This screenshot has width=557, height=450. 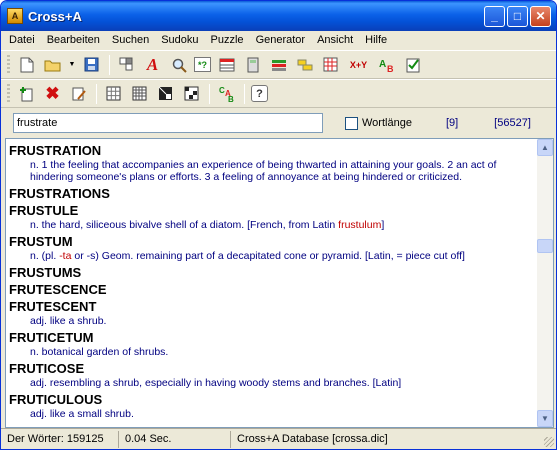 What do you see at coordinates (540, 16) in the screenshot?
I see `close-button: ✕` at bounding box center [540, 16].